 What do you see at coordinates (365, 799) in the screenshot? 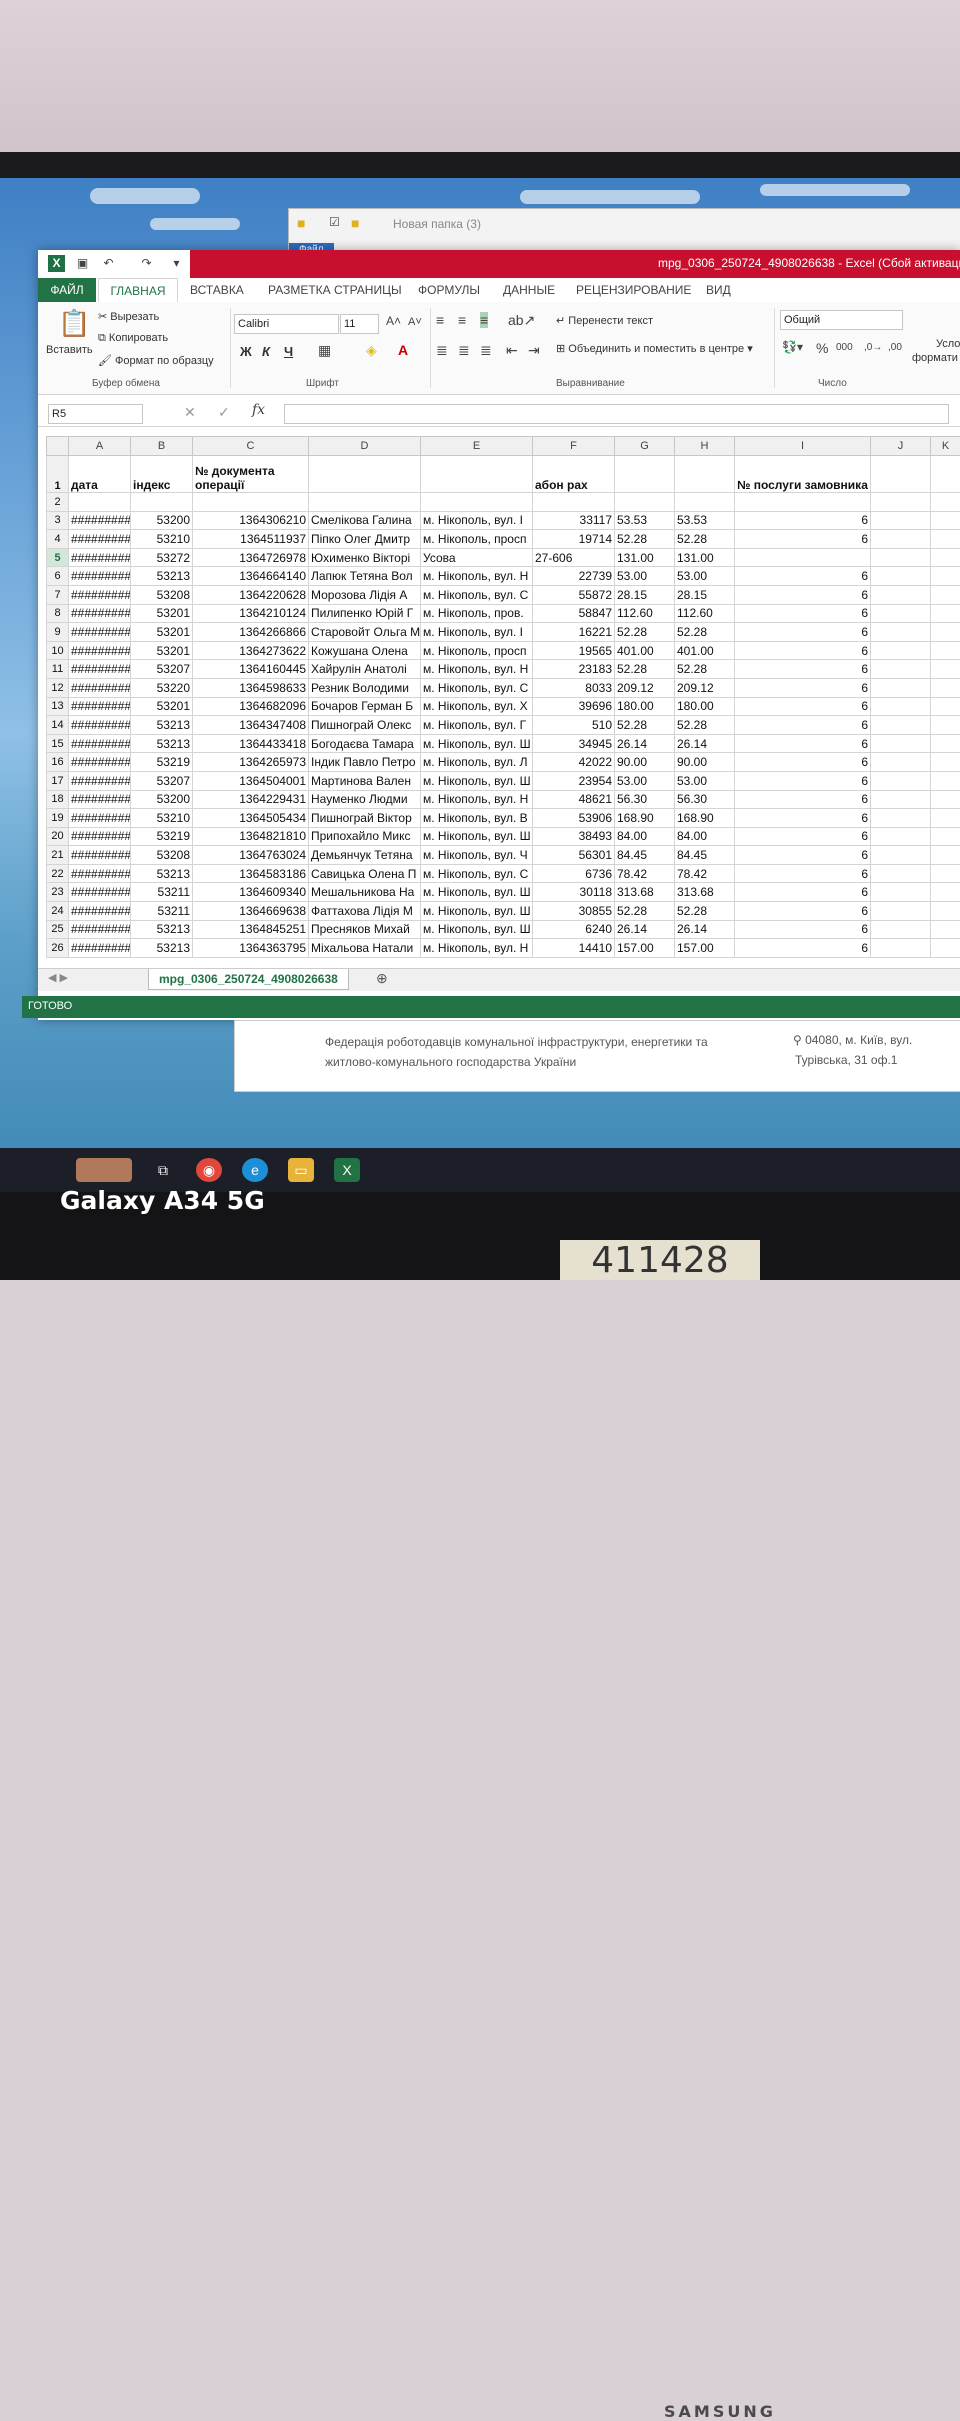
I see `table-cell: Науменко Людми` at bounding box center [365, 799].